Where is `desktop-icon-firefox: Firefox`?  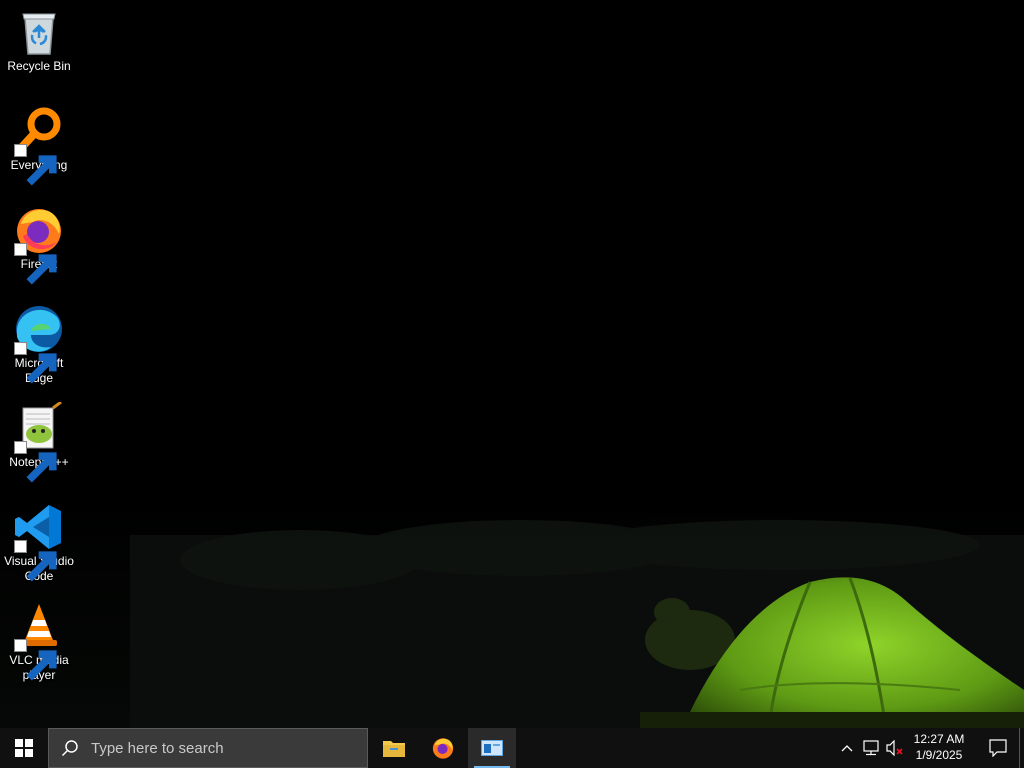 desktop-icon-firefox: Firefox is located at coordinates (39, 244).